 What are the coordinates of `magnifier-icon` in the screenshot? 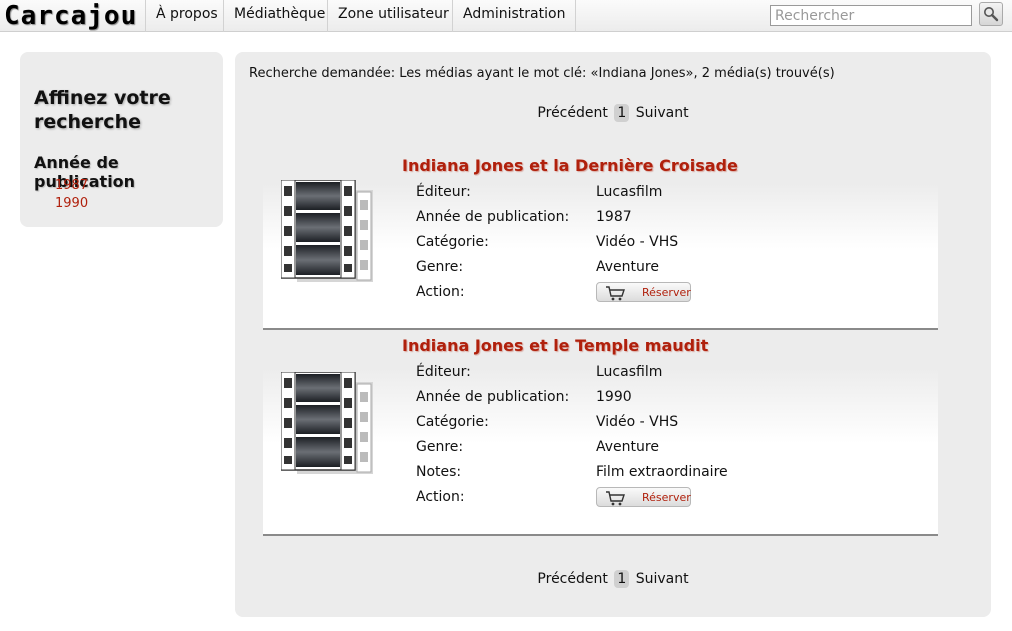 It's located at (991, 14).